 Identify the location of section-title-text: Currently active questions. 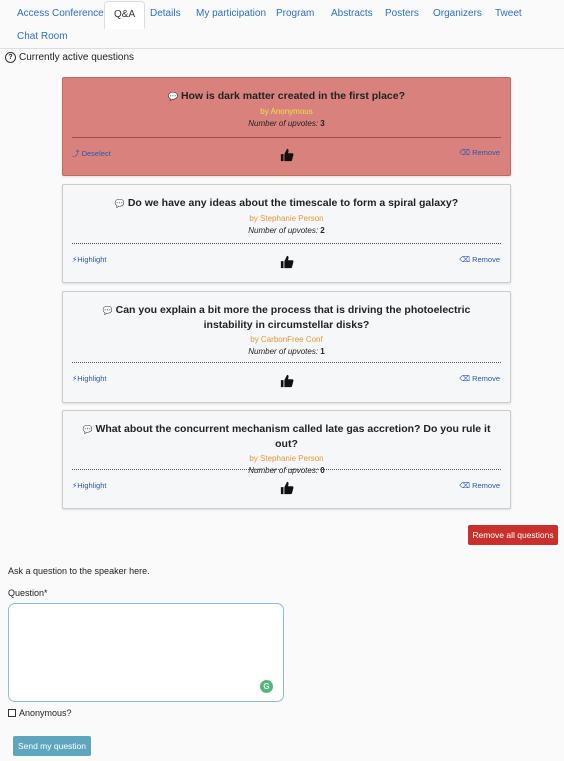
(77, 57).